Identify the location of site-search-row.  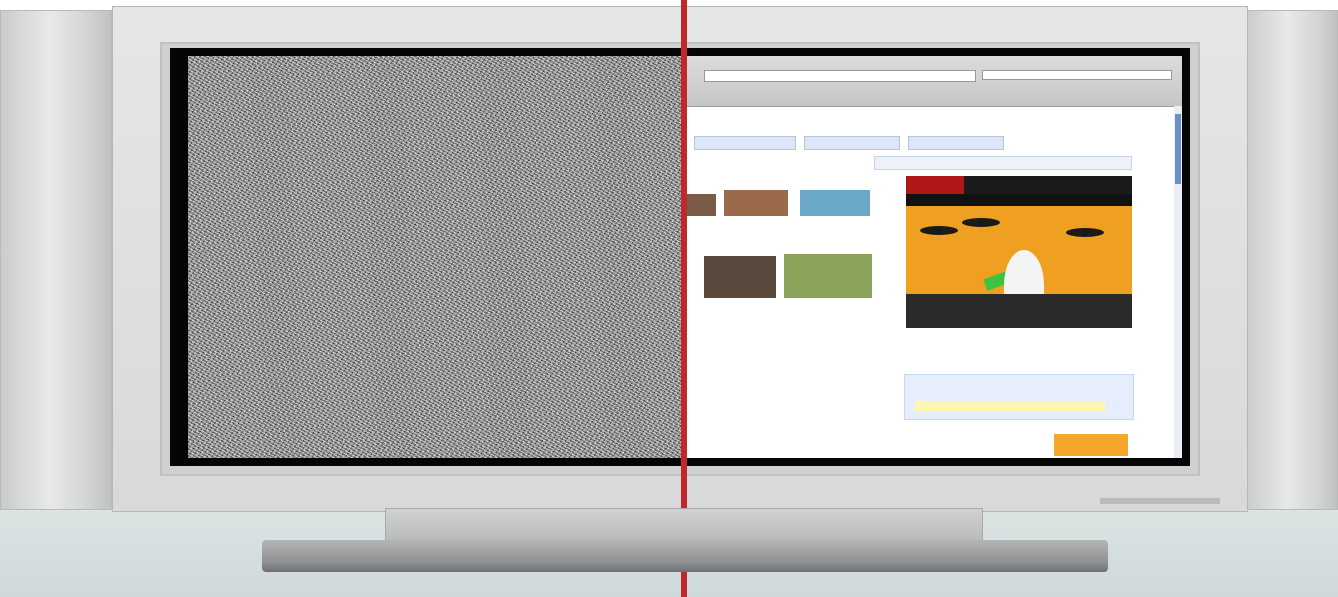
(1003, 163).